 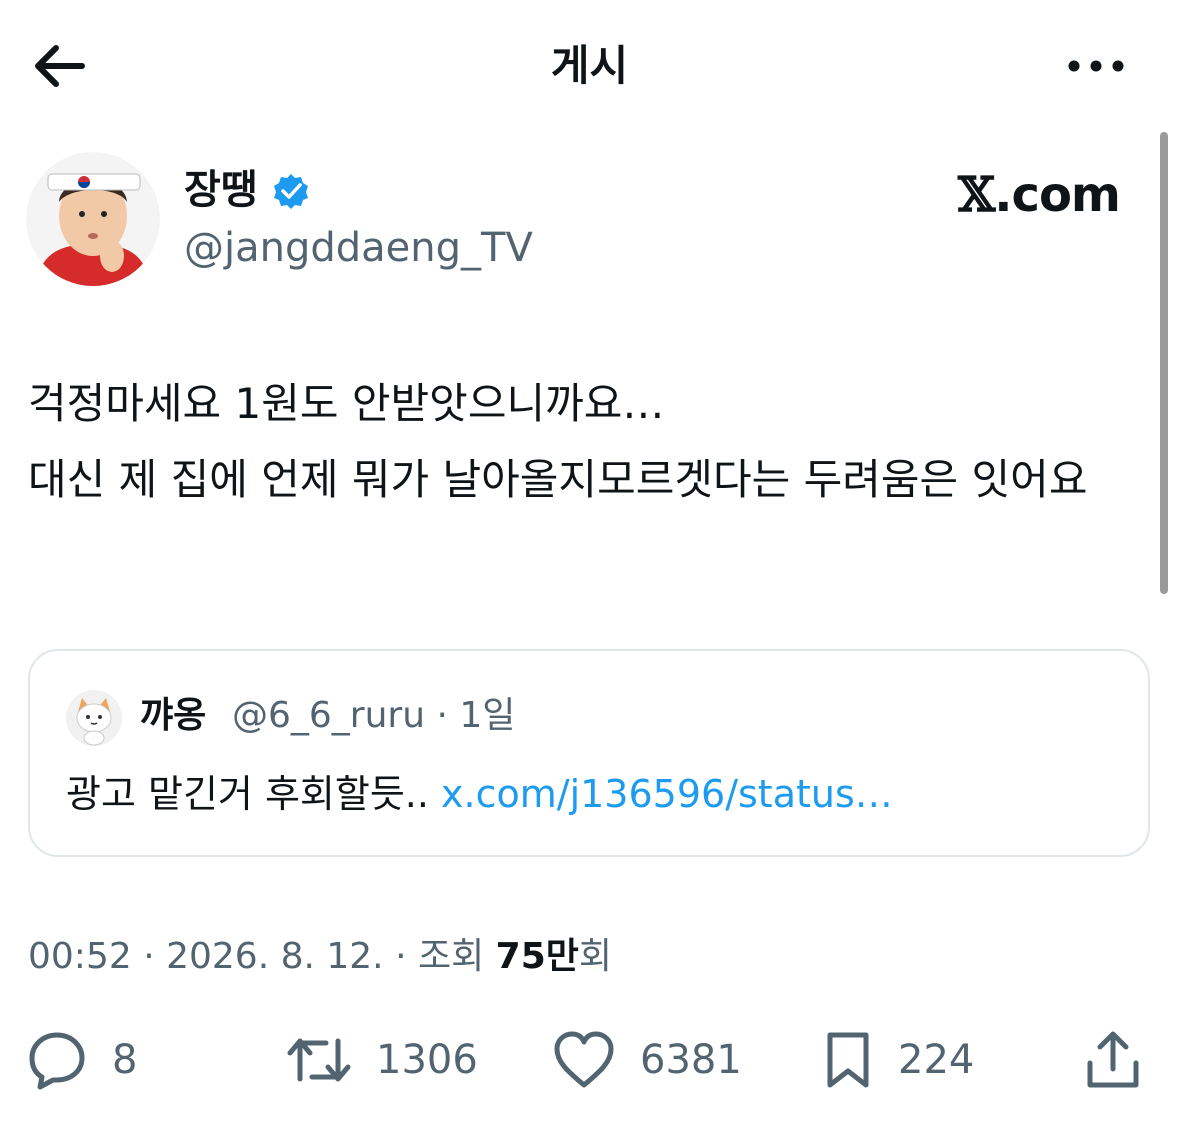 What do you see at coordinates (254, 794) in the screenshot?
I see `quoted-tweet-body: 광고 맡긴거 후회할듯..` at bounding box center [254, 794].